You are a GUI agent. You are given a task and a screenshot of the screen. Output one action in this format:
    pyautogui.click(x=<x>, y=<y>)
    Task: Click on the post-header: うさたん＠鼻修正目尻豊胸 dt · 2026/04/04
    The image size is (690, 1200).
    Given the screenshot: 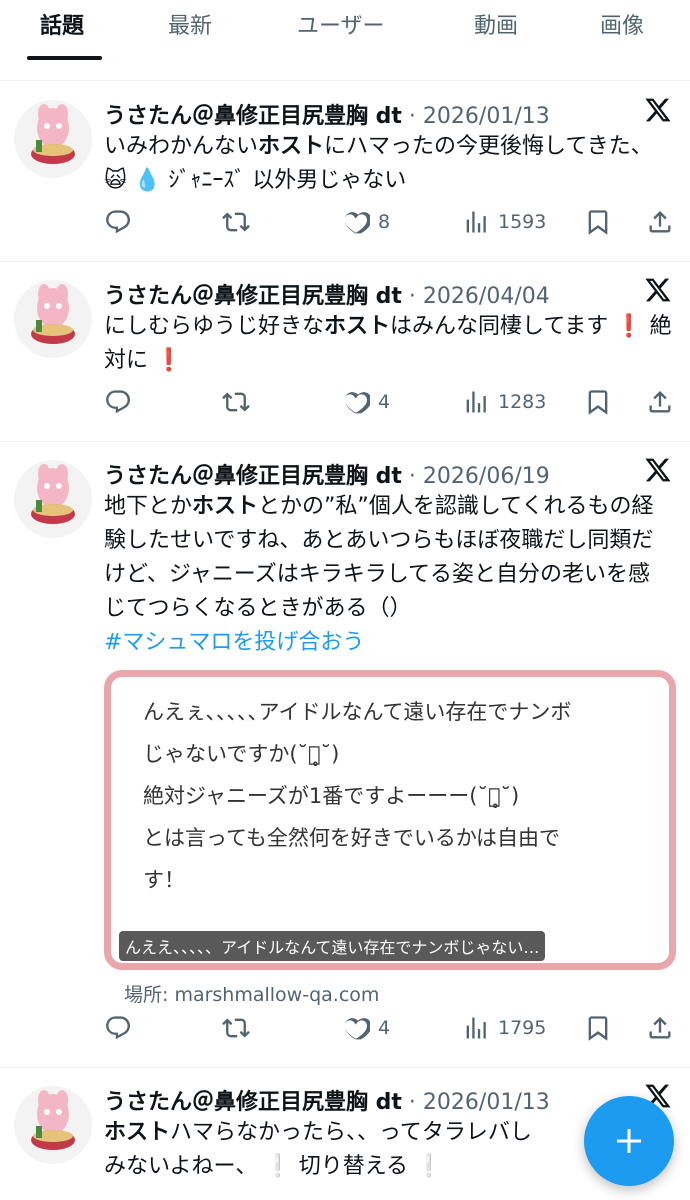 What is the action you would take?
    pyautogui.click(x=327, y=296)
    